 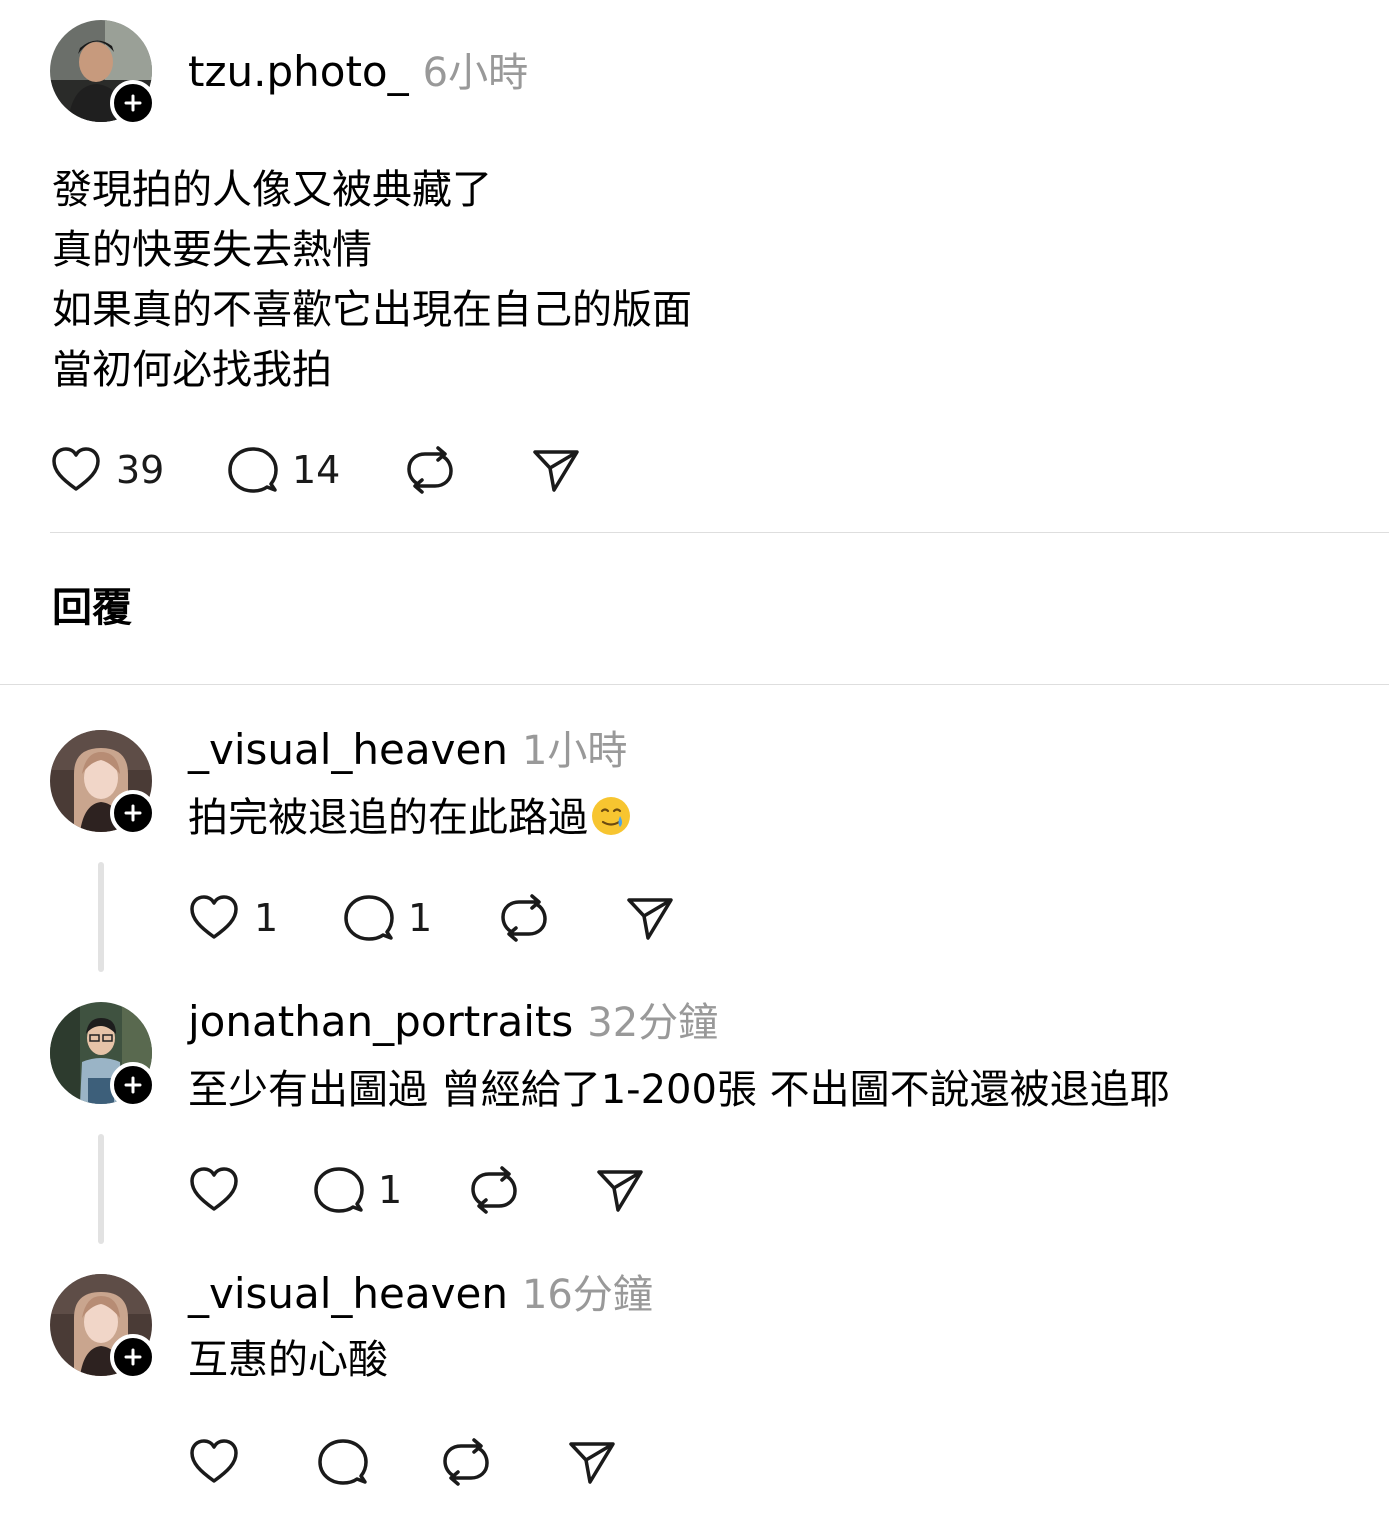 What do you see at coordinates (611, 816) in the screenshot?
I see `face-holding-back-tears-icon` at bounding box center [611, 816].